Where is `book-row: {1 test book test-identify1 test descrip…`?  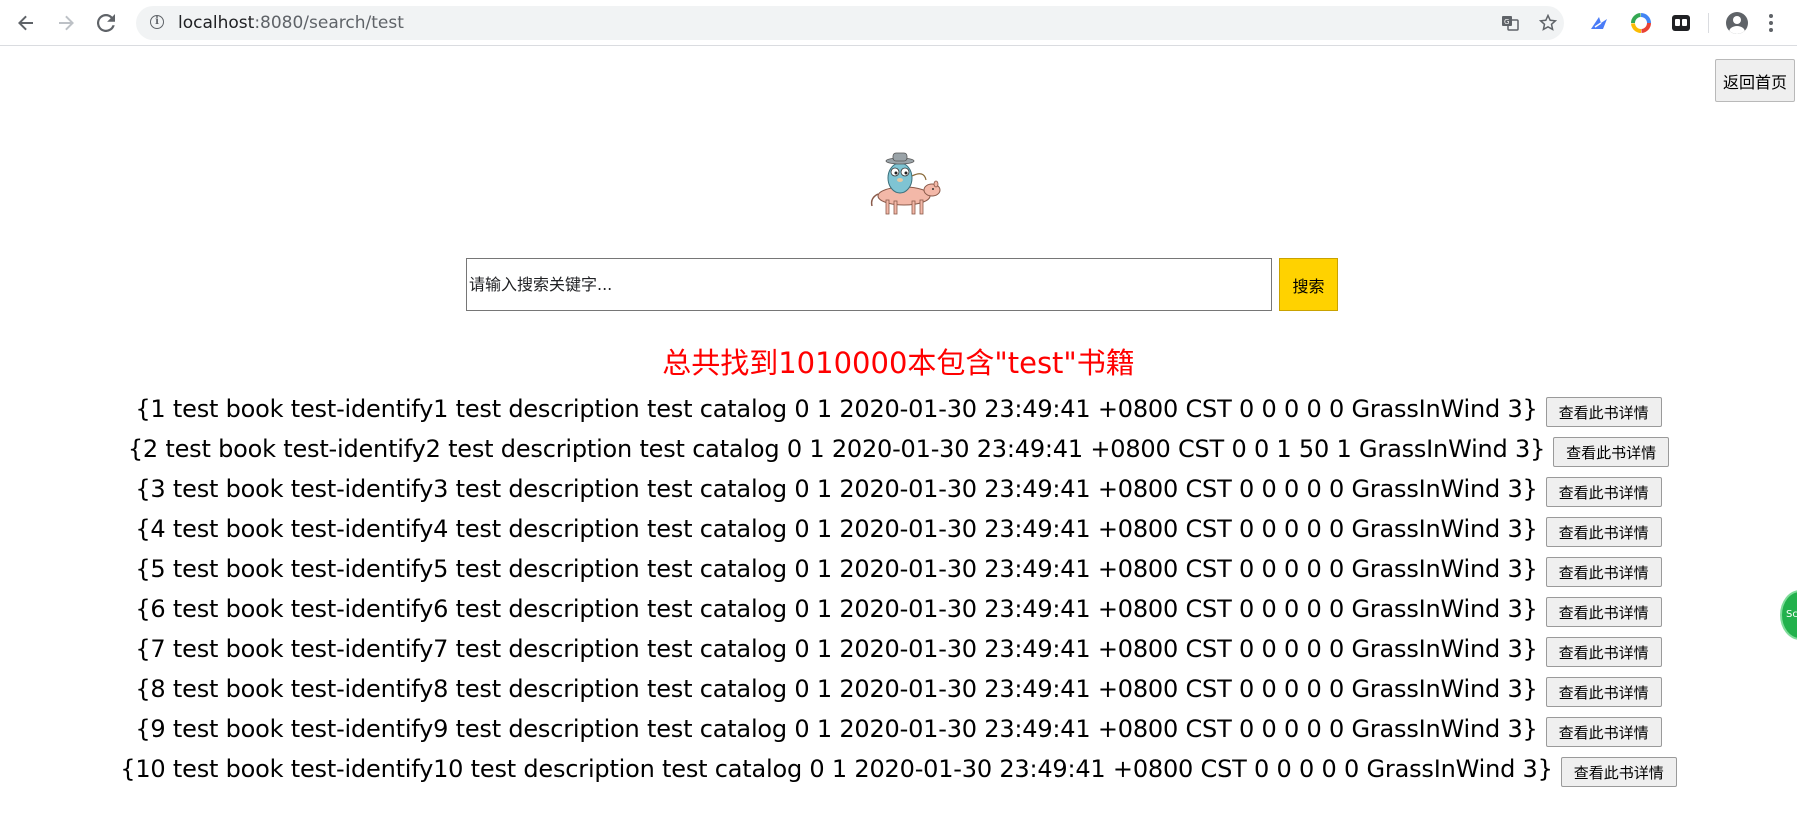
book-row: {1 test book test-identify1 test descrip… is located at coordinates (898, 409).